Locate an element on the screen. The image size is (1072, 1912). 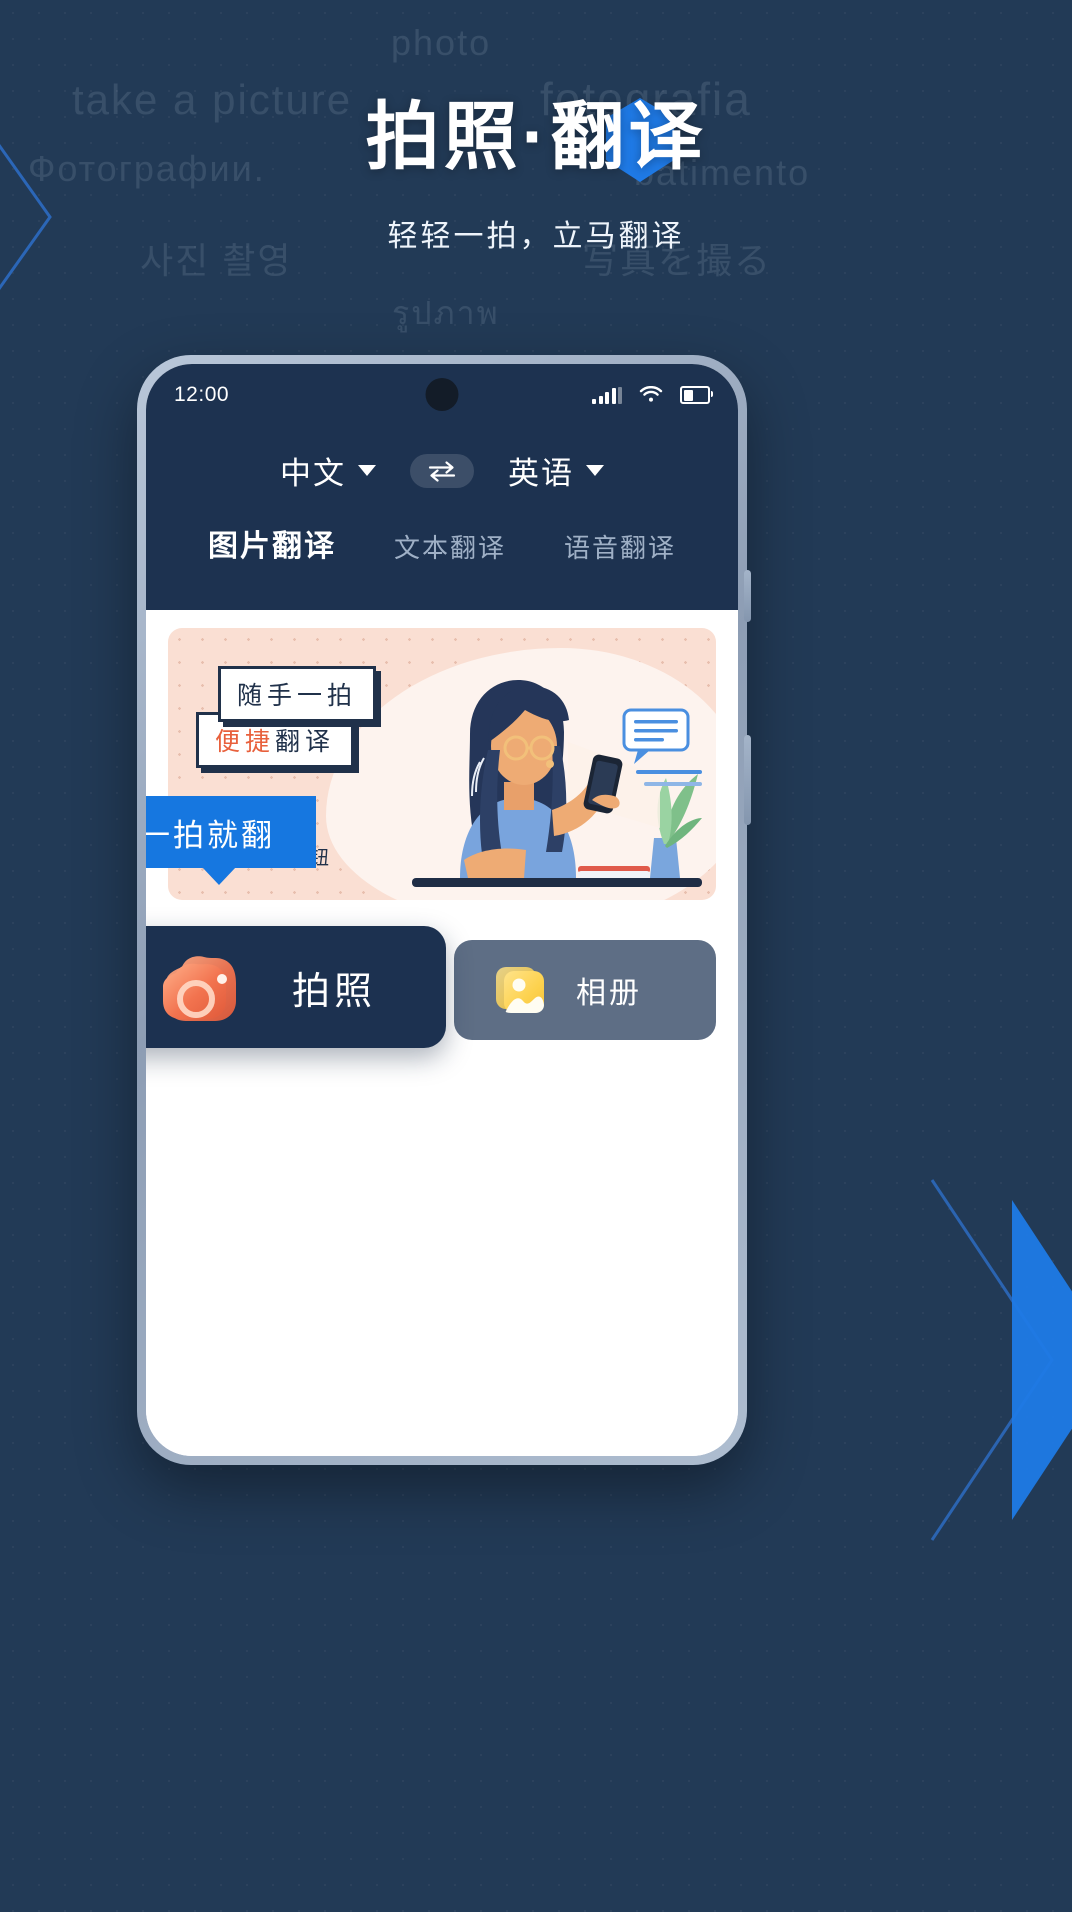
photo-album-icon is located at coordinates (521, 990).